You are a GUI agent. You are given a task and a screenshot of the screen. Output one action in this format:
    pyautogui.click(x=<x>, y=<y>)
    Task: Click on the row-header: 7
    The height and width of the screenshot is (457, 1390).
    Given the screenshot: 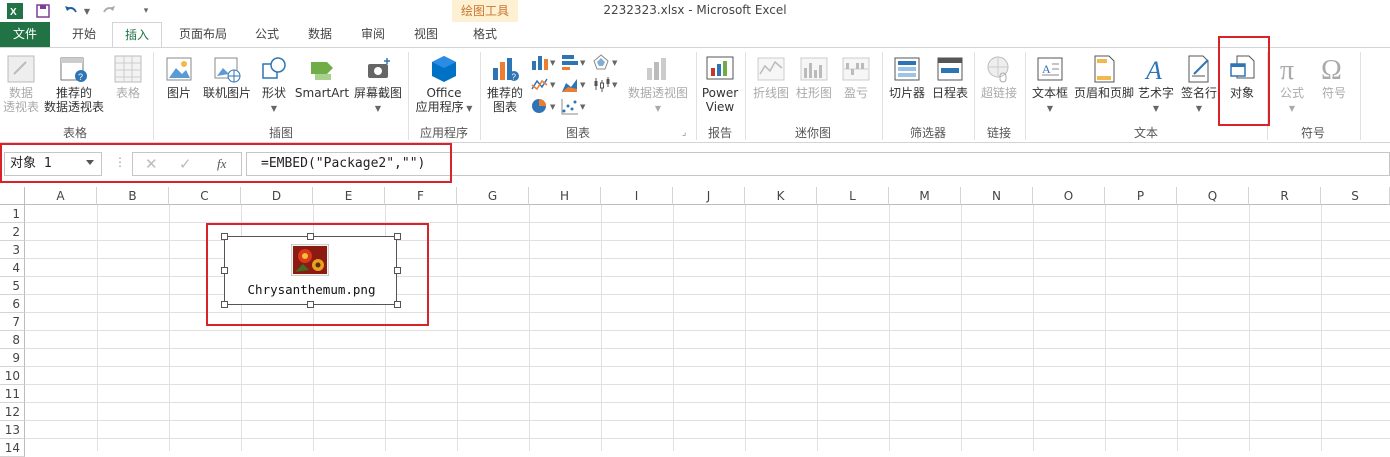 What is the action you would take?
    pyautogui.click(x=12, y=322)
    